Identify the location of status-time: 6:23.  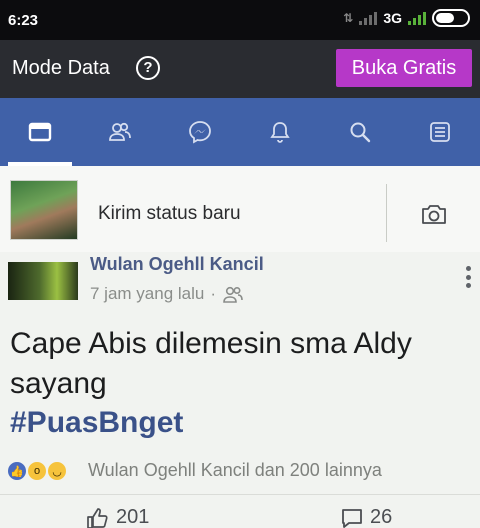
(23, 20).